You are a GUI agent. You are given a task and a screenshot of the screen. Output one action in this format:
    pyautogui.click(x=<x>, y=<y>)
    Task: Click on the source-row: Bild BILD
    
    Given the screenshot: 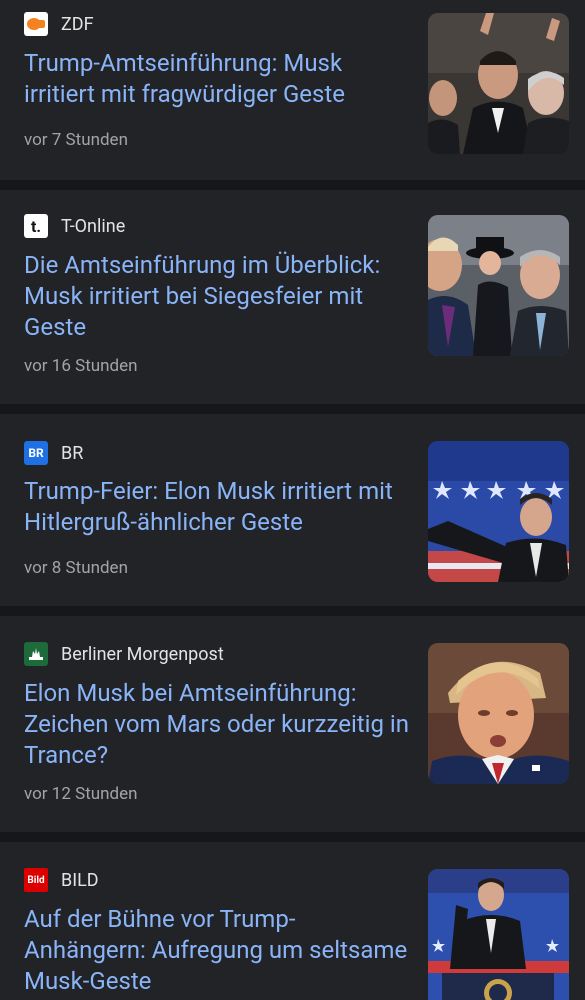 What is the action you would take?
    pyautogui.click(x=61, y=880)
    